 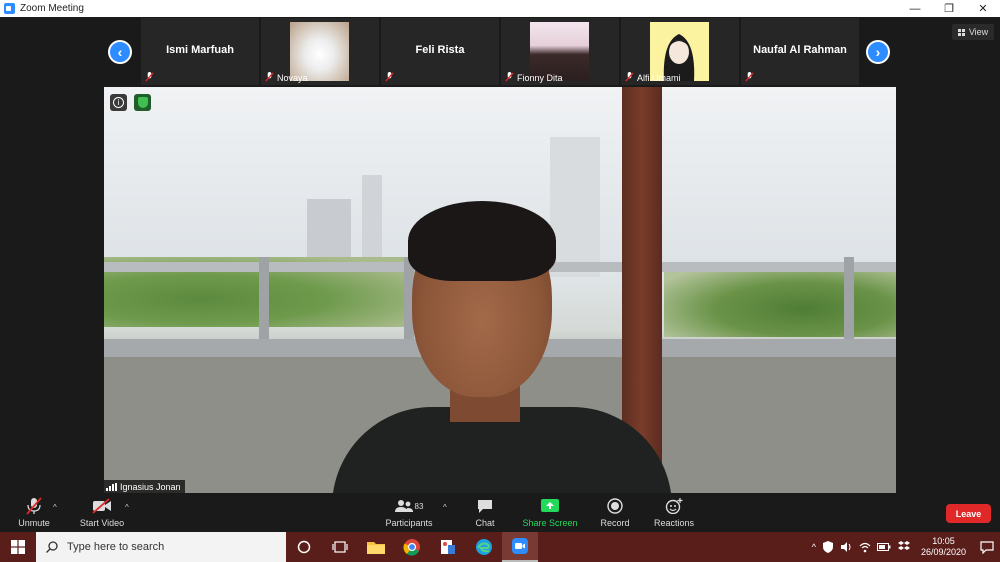 What do you see at coordinates (9, 8) in the screenshot?
I see `zoom-app-icon` at bounding box center [9, 8].